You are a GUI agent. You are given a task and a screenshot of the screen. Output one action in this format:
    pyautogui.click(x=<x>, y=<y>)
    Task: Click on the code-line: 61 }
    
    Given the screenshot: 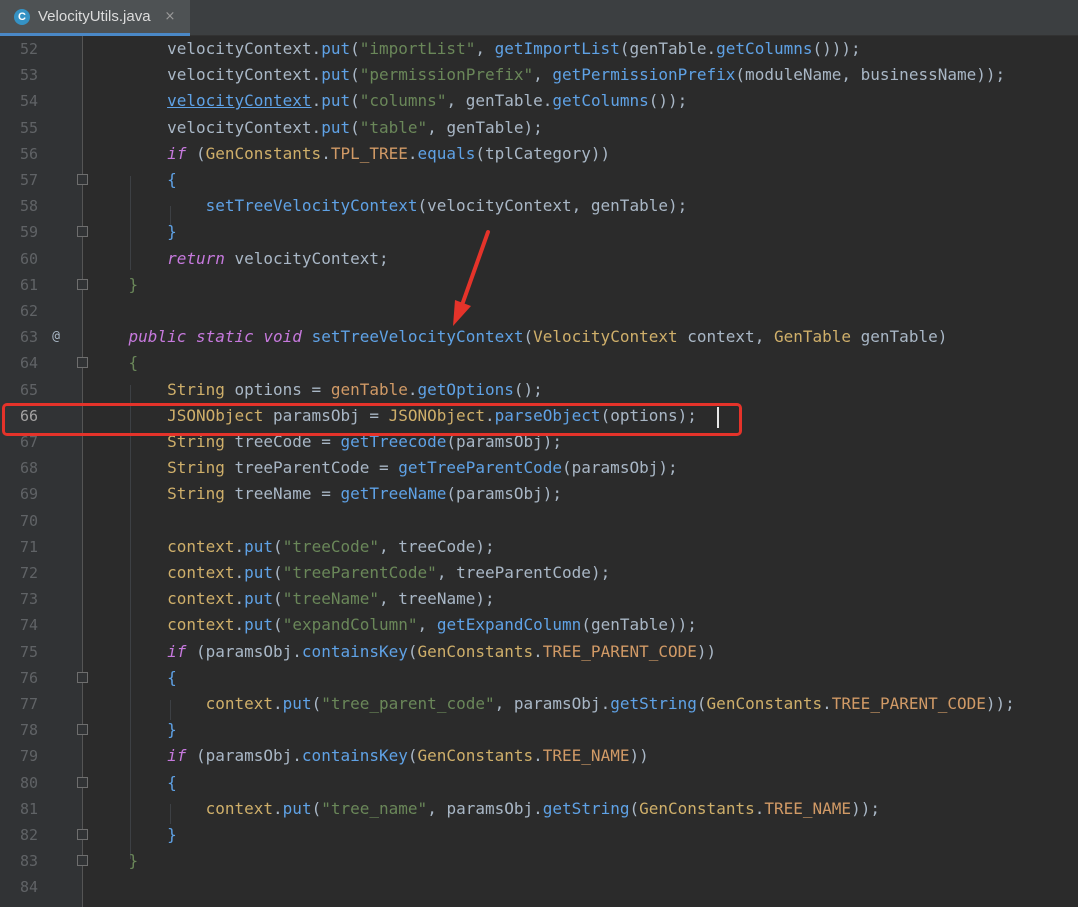 What is the action you would take?
    pyautogui.click(x=539, y=285)
    